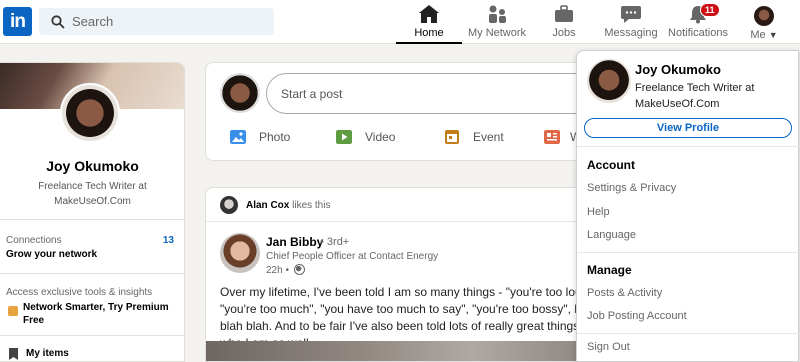 The image size is (800, 362). I want to click on search-placeholder: Search, so click(93, 21).